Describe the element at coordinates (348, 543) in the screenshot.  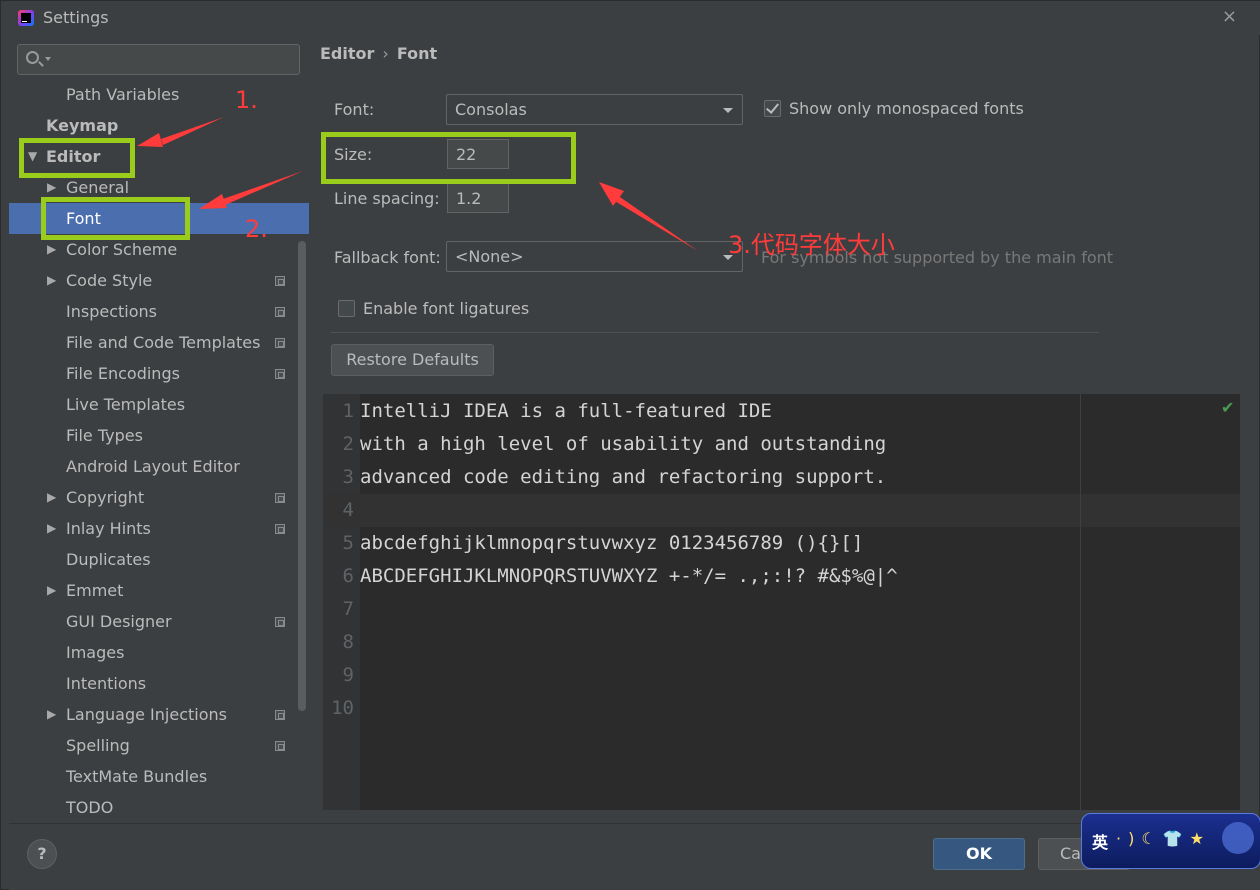
I see `line-number: 5` at that location.